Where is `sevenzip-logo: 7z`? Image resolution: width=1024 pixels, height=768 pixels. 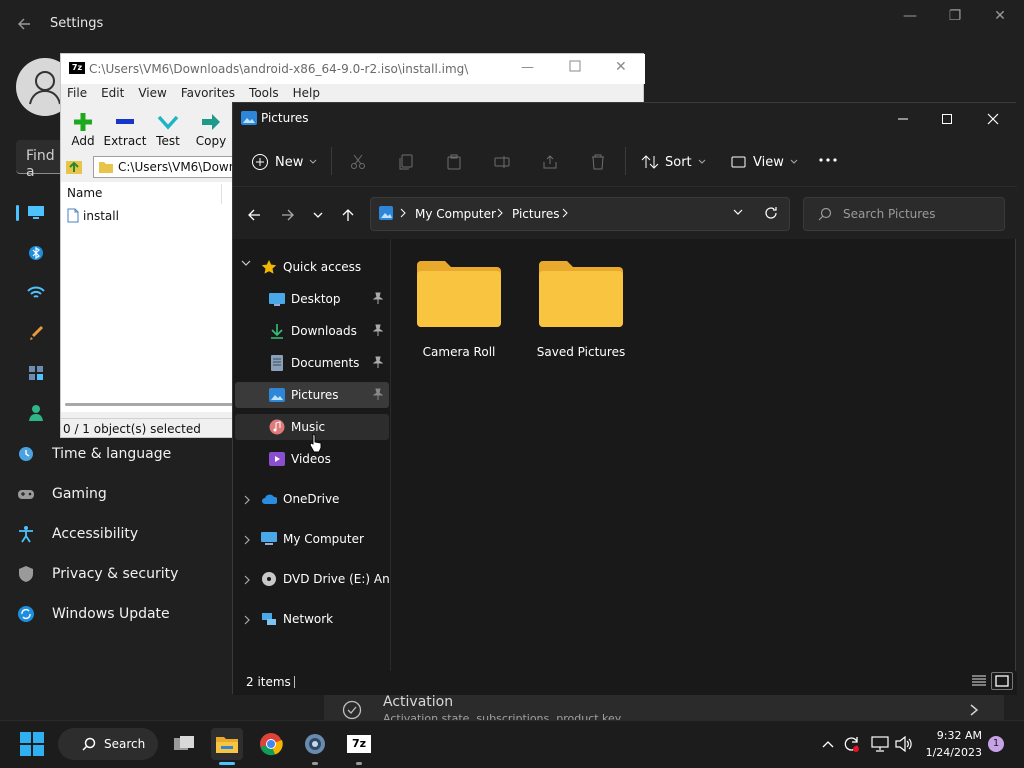 sevenzip-logo: 7z is located at coordinates (359, 744).